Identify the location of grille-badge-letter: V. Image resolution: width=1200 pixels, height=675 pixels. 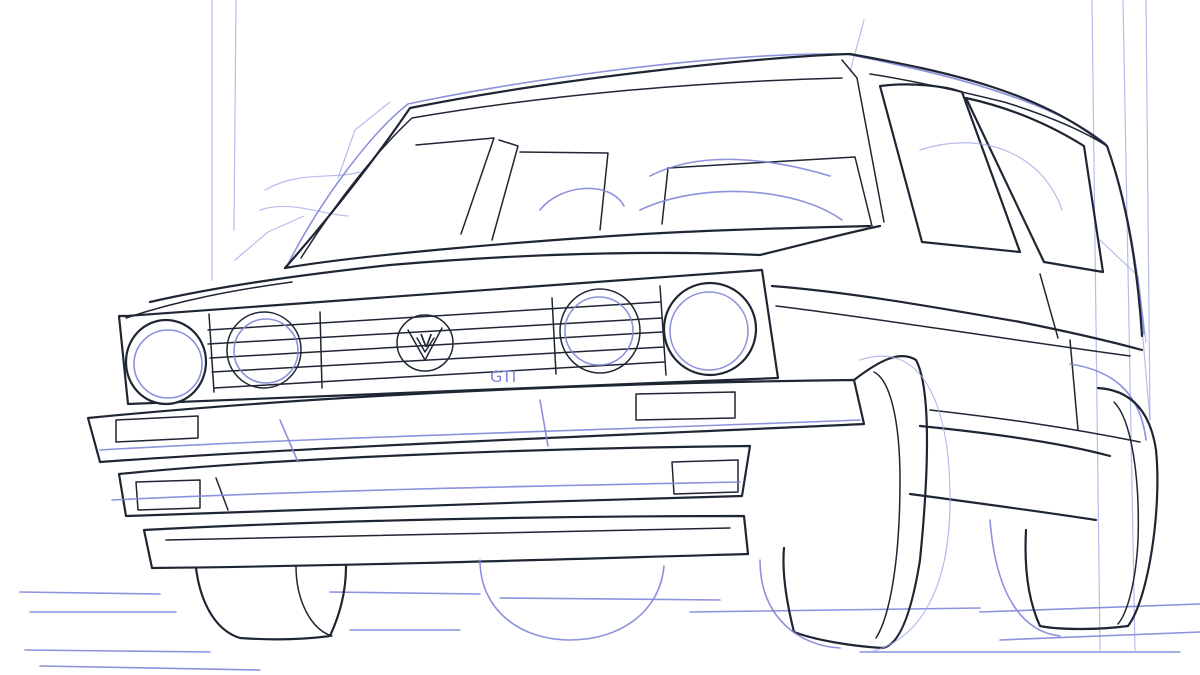
(426, 341).